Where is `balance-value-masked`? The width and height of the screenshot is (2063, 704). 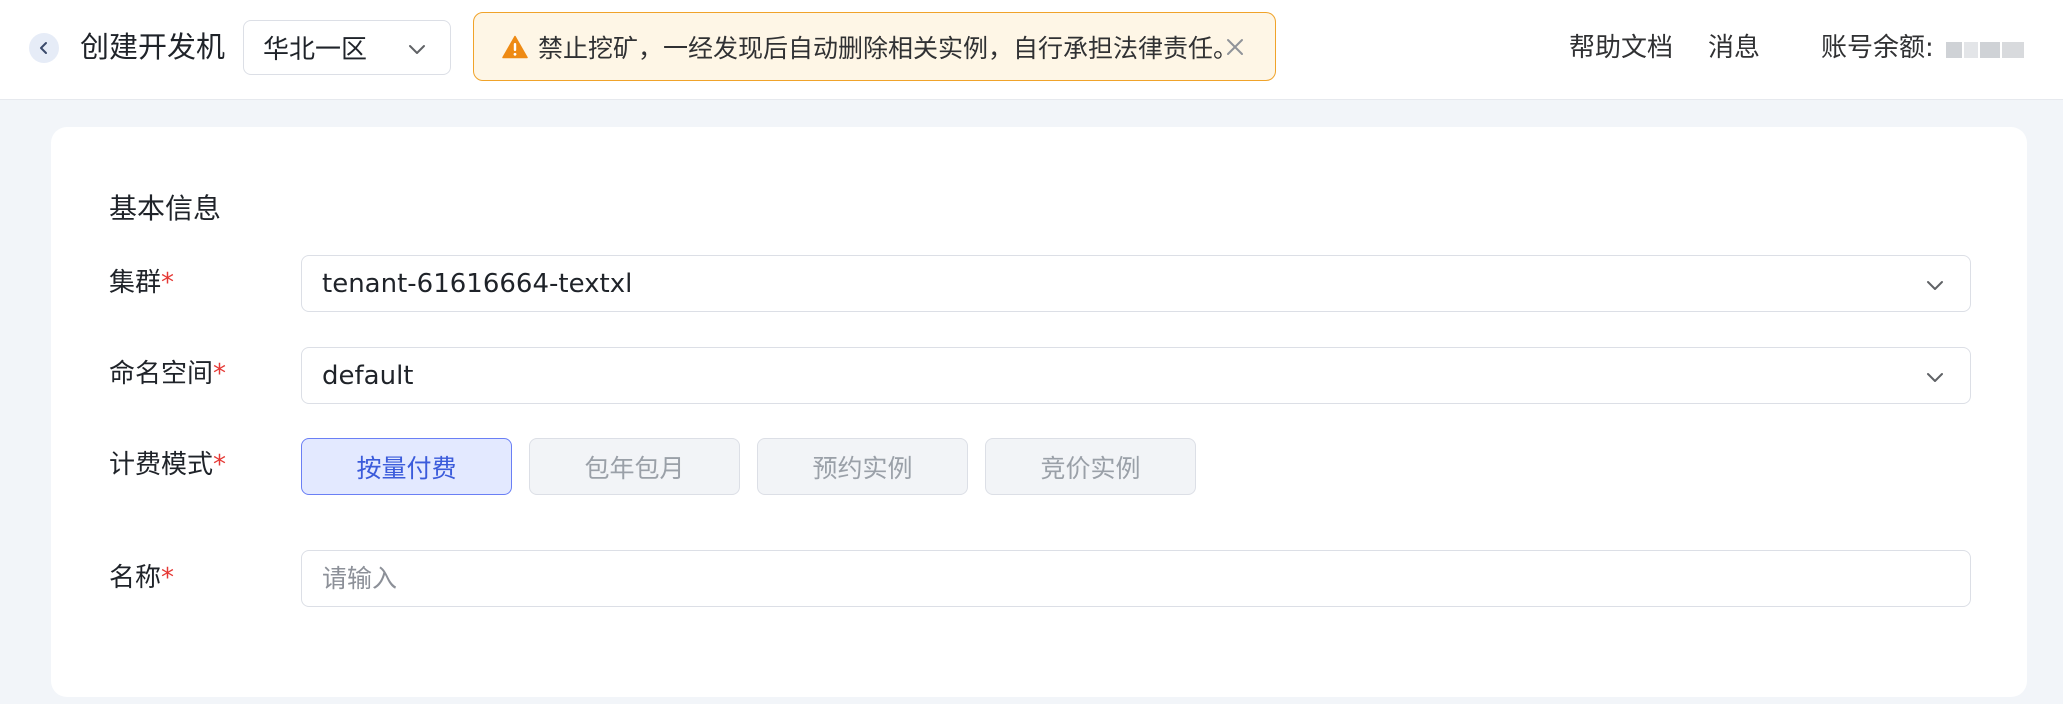 balance-value-masked is located at coordinates (1986, 50).